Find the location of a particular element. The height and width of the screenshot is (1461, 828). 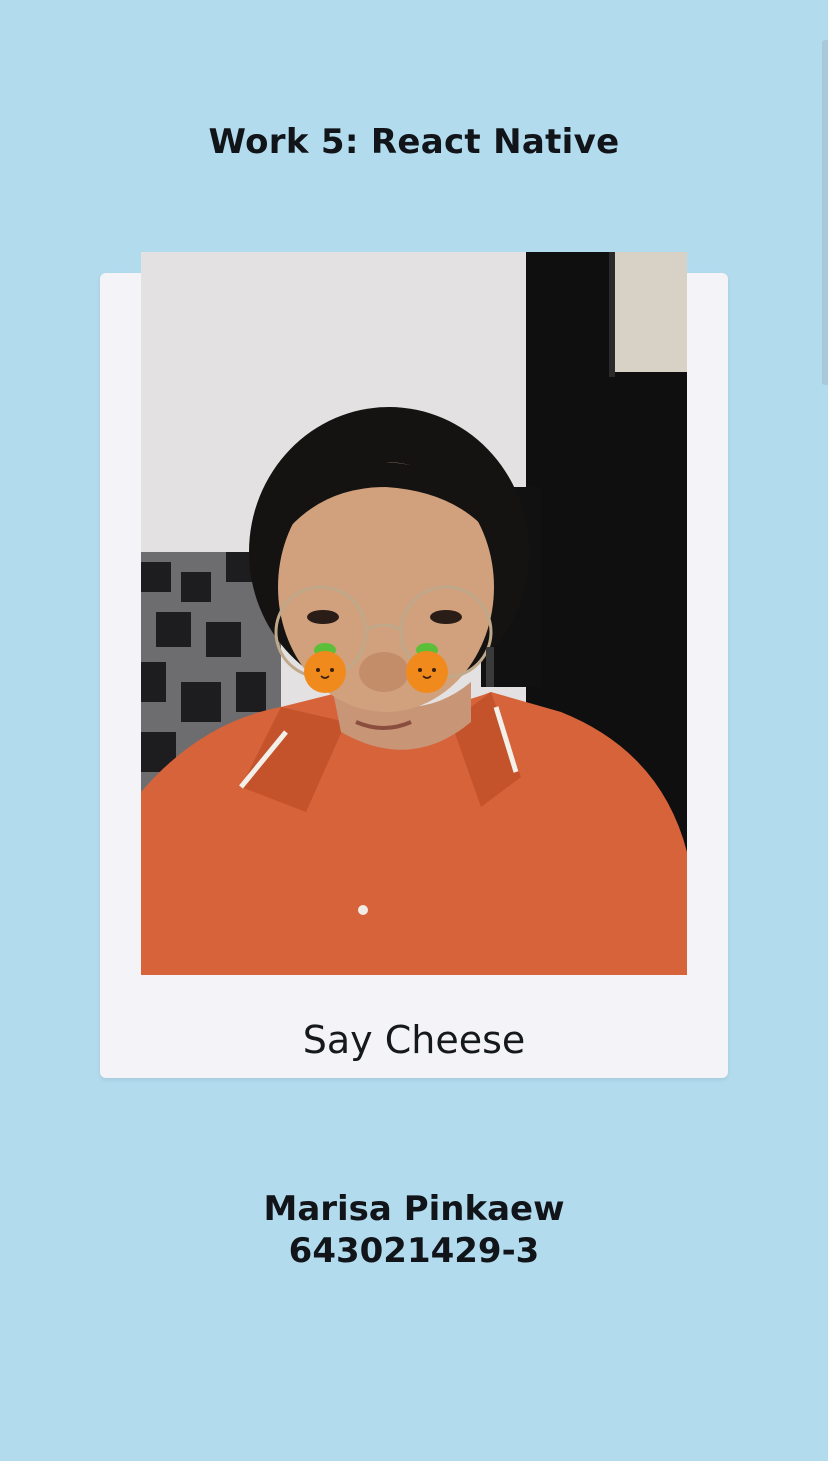

page-title: Work 5: React Native is located at coordinates (414, 142).